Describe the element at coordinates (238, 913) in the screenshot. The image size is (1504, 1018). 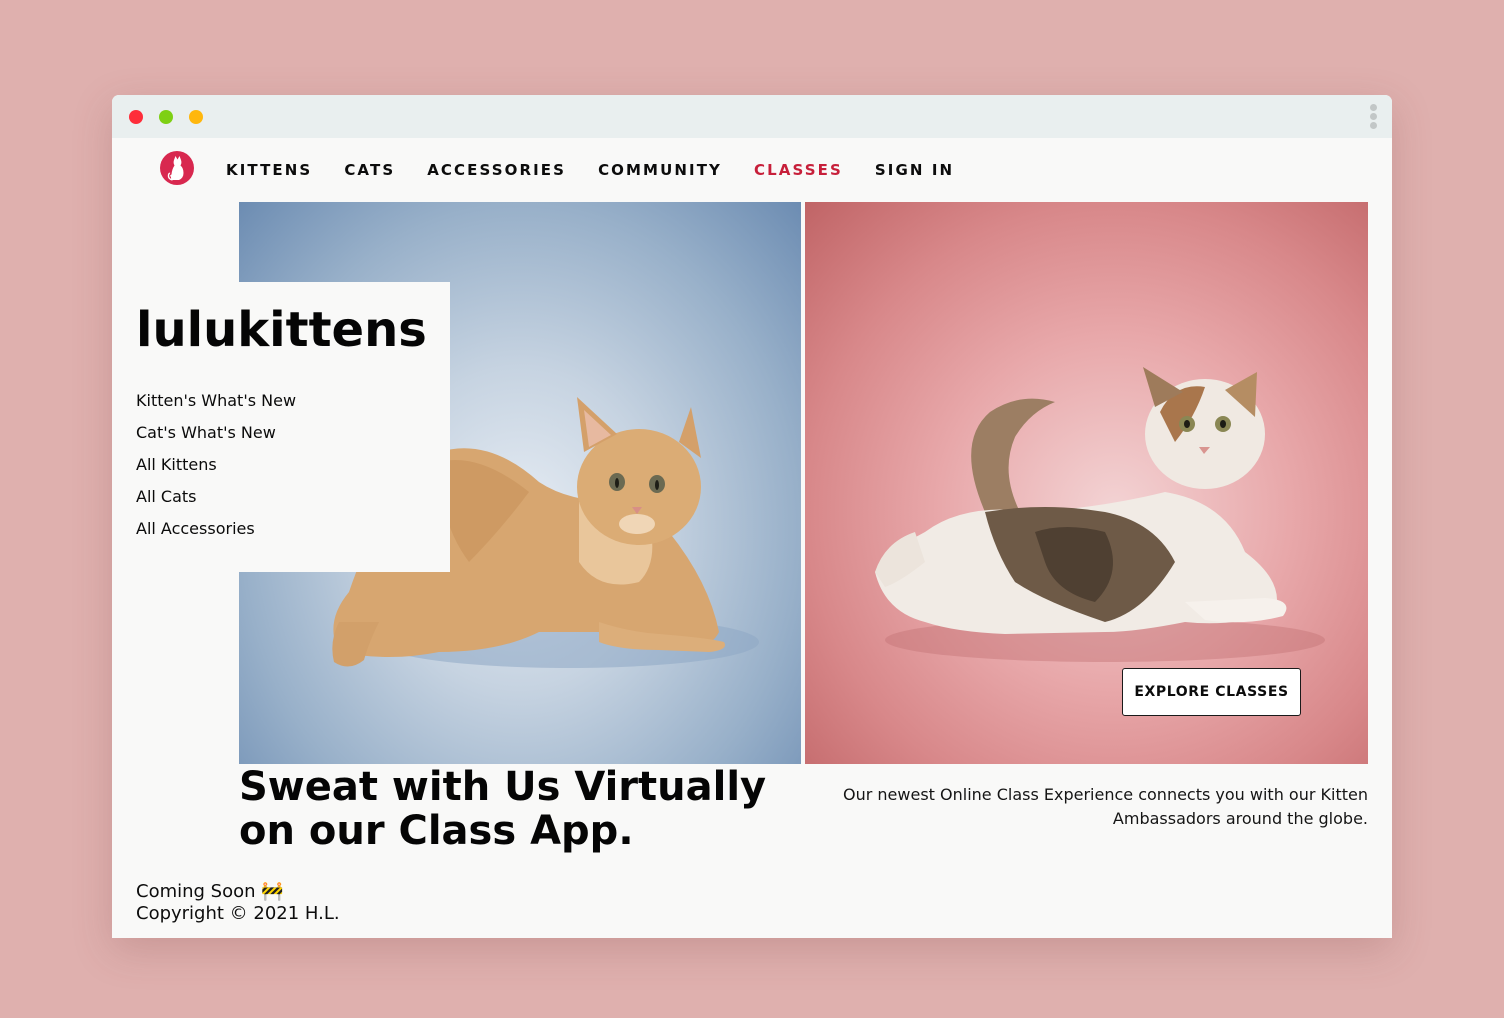
I see `copyright-text: Copyright © 2021 H.L.` at that location.